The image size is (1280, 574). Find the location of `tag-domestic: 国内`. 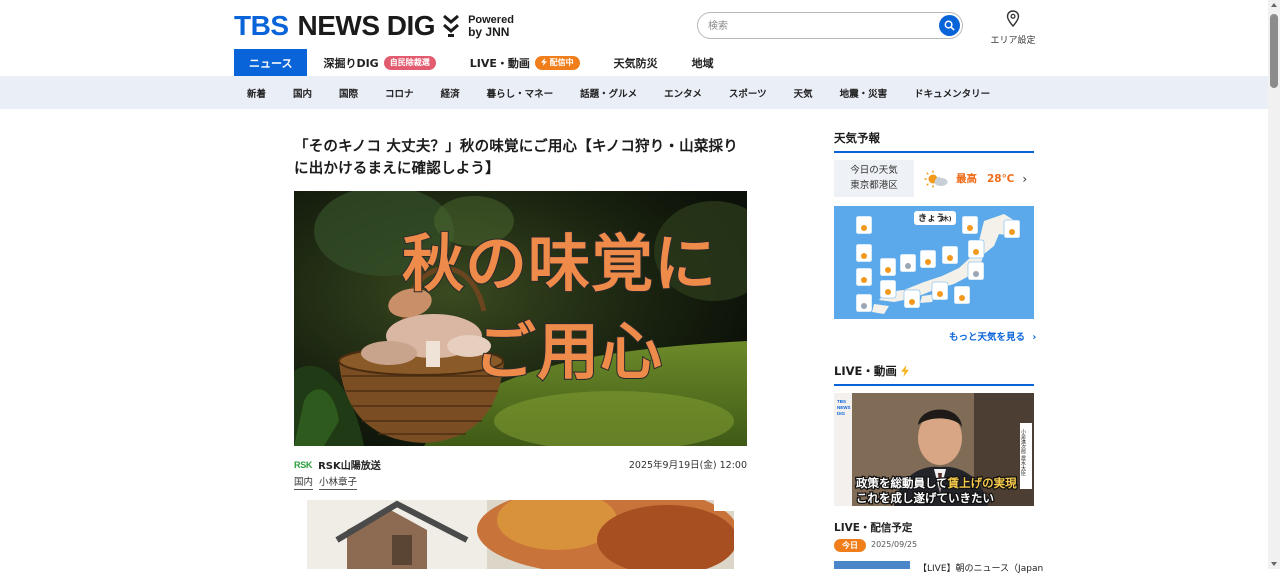

tag-domestic: 国内 is located at coordinates (304, 482).